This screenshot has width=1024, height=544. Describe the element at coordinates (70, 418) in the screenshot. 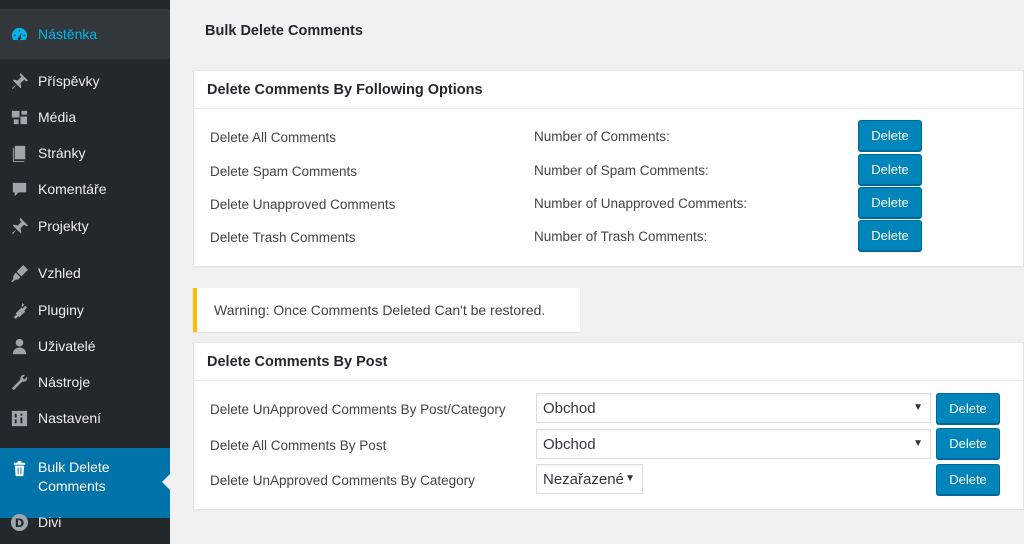

I see `sidebar-item-label: Nastavení` at that location.